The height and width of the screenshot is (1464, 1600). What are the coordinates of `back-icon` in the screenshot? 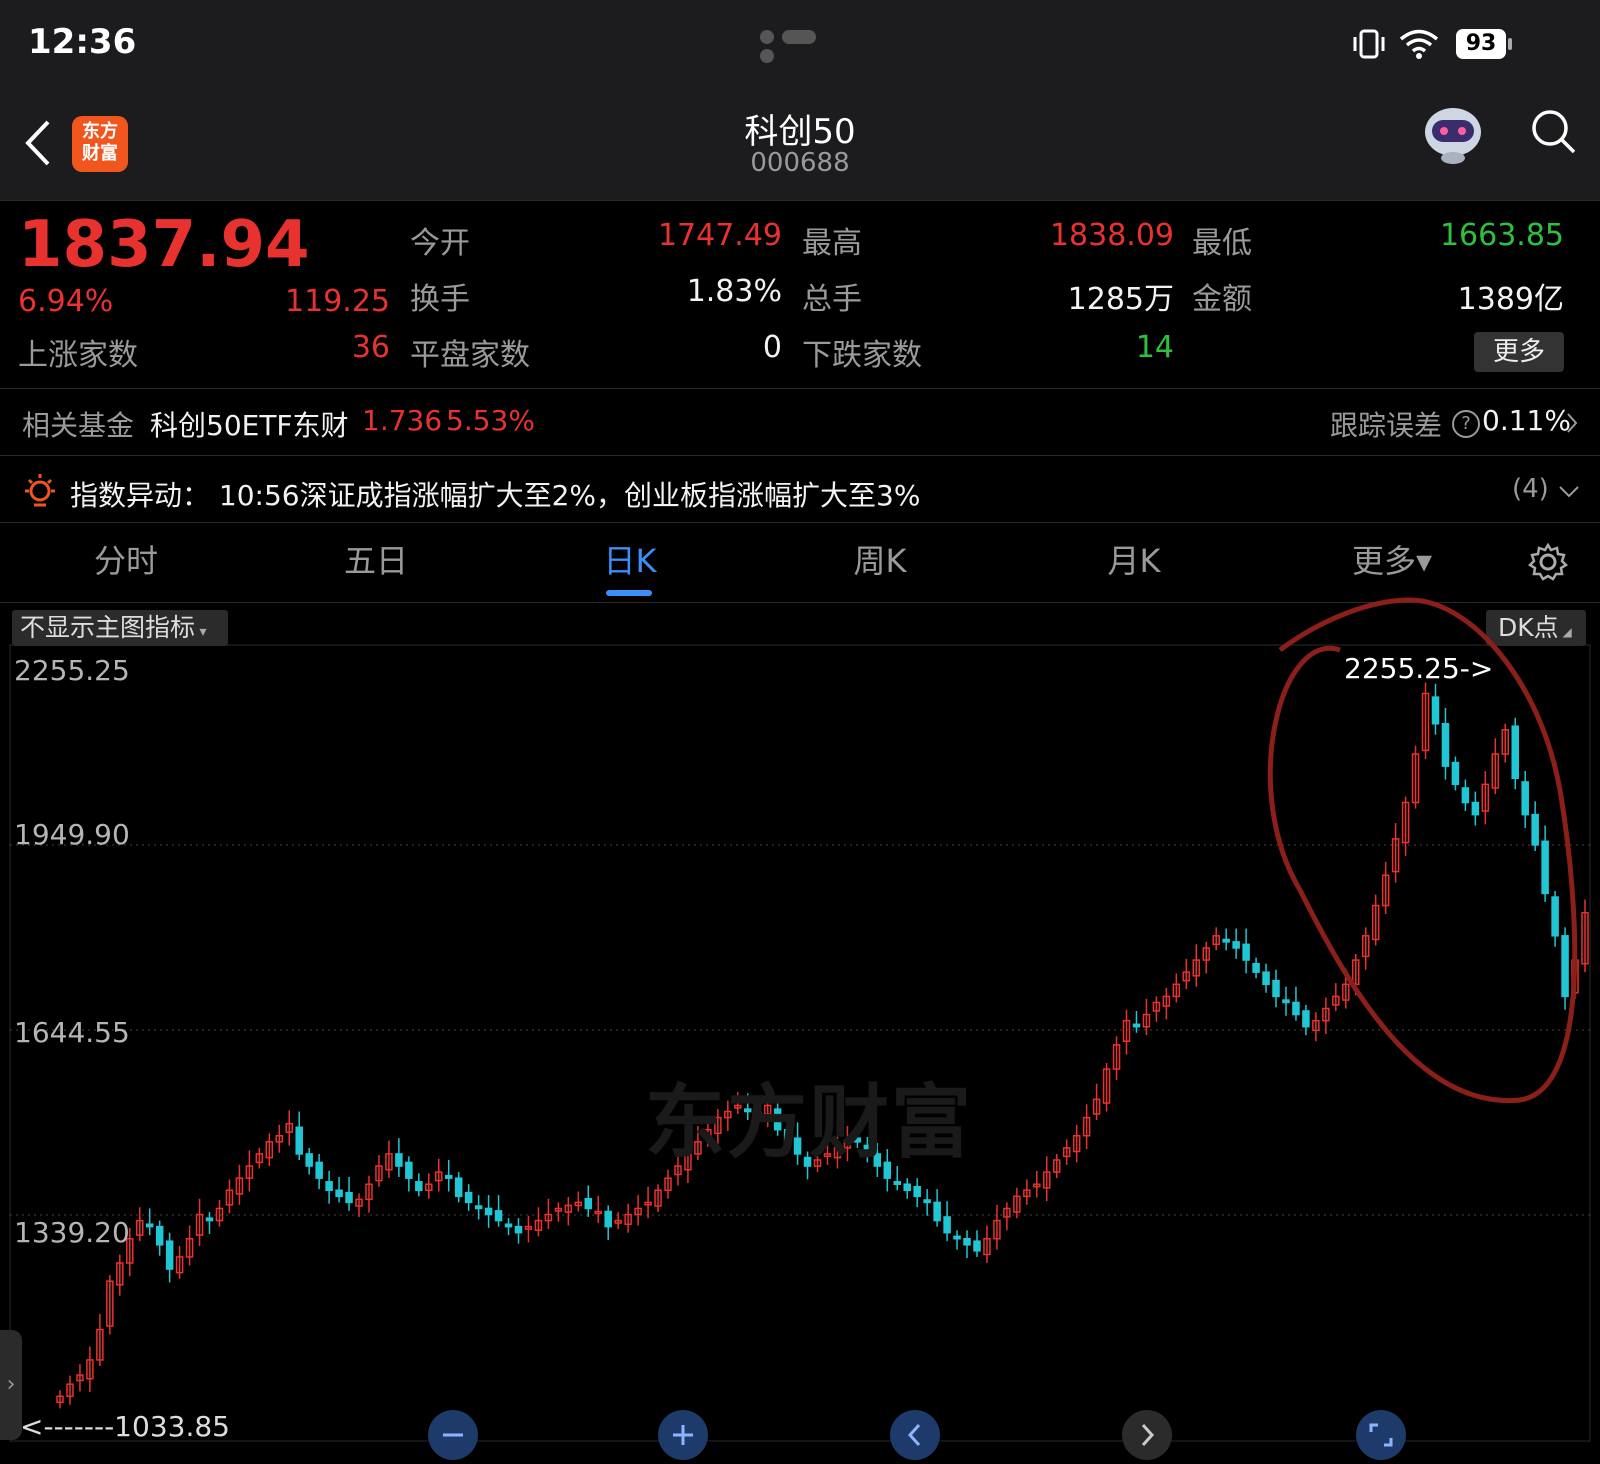 It's located at (38, 145).